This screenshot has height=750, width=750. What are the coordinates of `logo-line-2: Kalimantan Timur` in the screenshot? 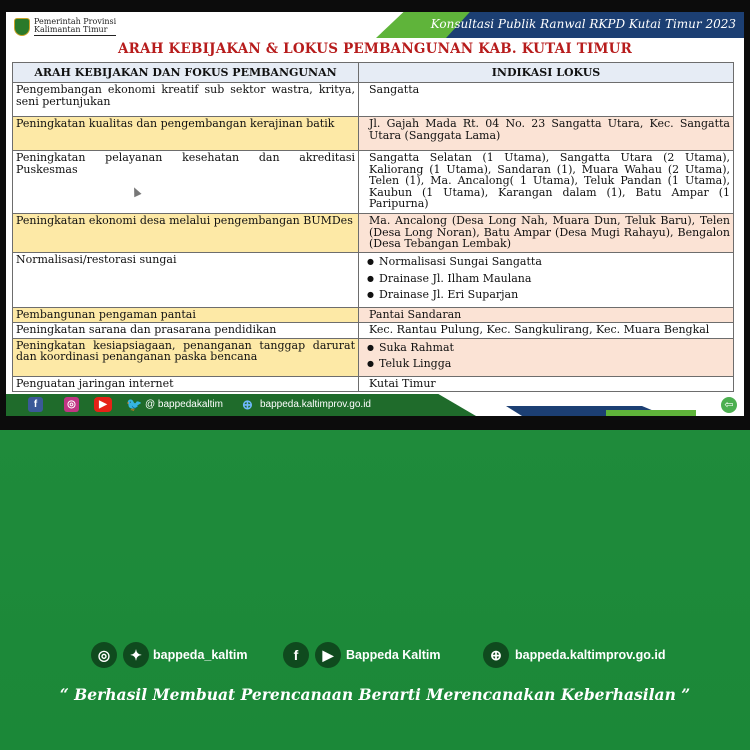 It's located at (71, 29).